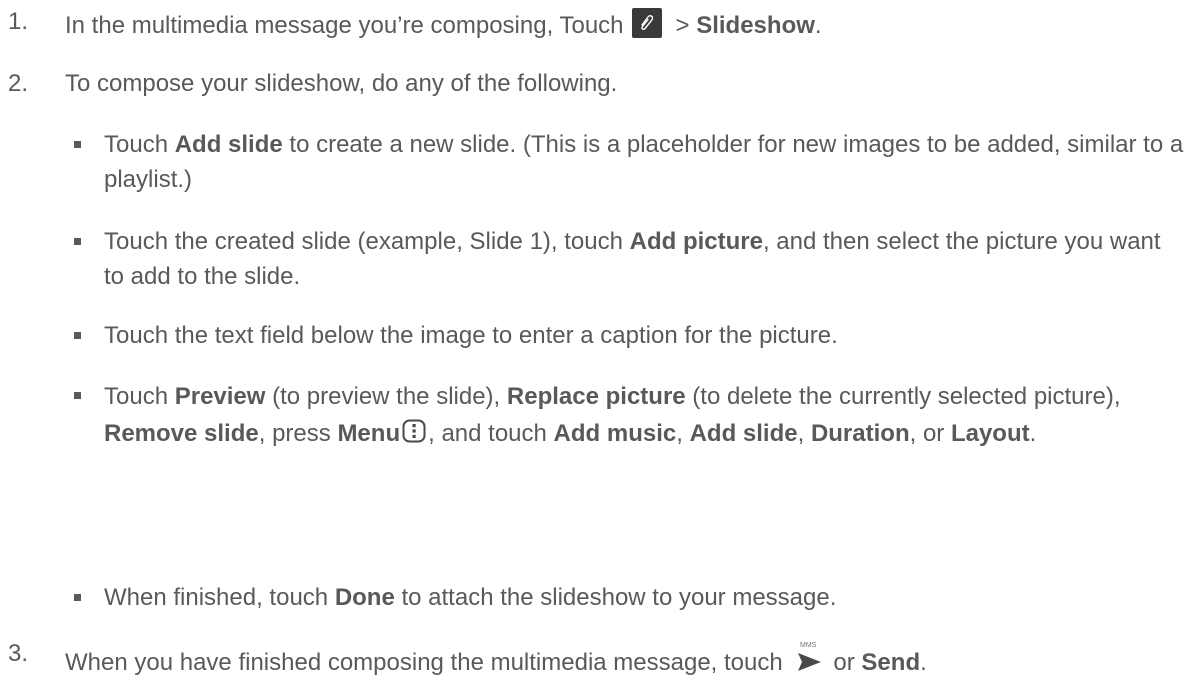 The width and height of the screenshot is (1187, 689). I want to click on menu-key-icon, so click(414, 430).